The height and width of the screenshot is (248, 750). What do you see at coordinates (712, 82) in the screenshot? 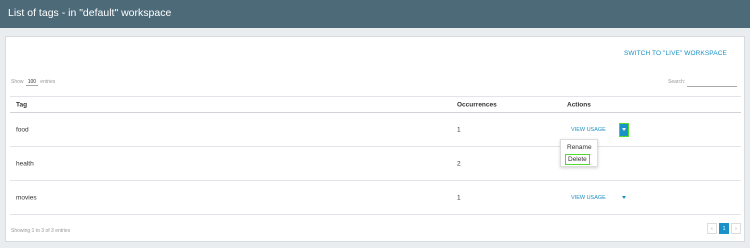
I see `search-input` at bounding box center [712, 82].